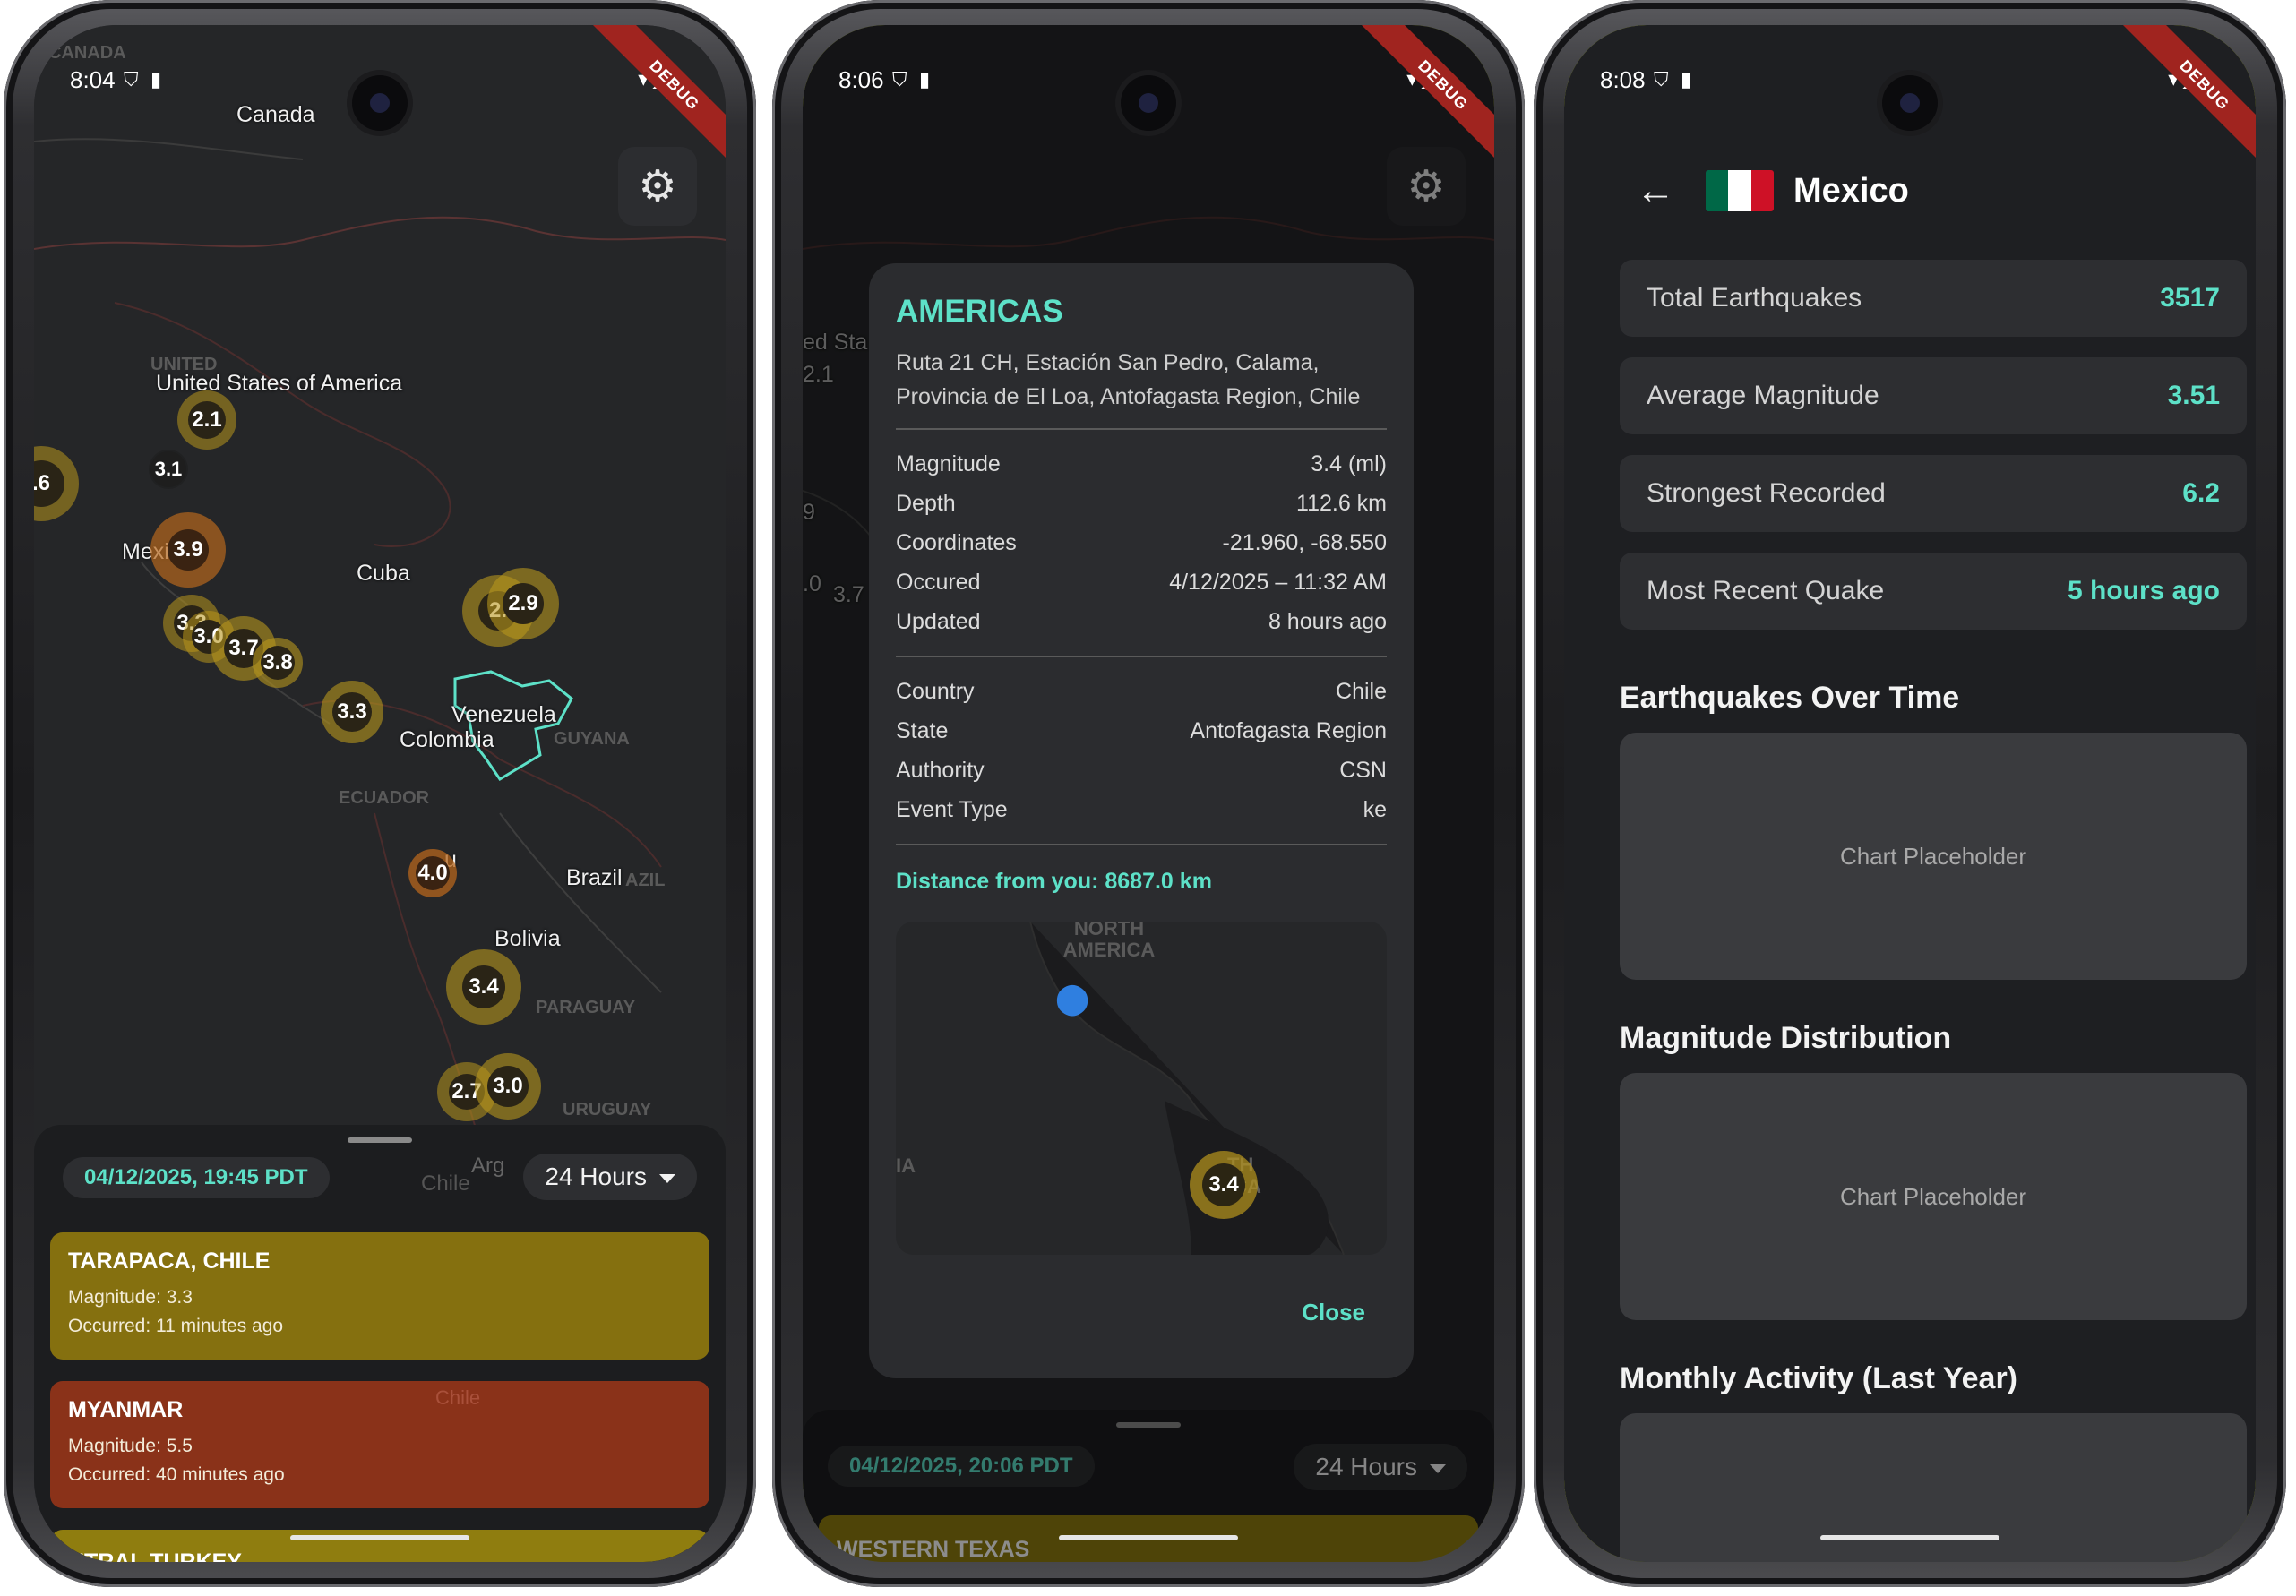  Describe the element at coordinates (1327, 622) in the screenshot. I see `detail-value: 8 hours ago` at that location.